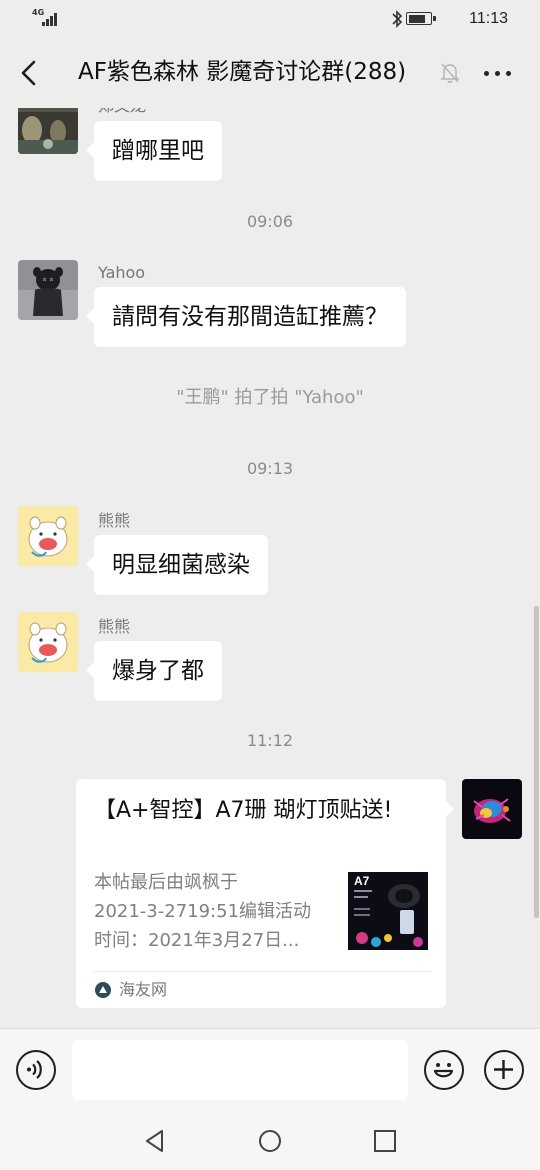 The height and width of the screenshot is (1170, 540). What do you see at coordinates (385, 1141) in the screenshot?
I see `square-recents-icon` at bounding box center [385, 1141].